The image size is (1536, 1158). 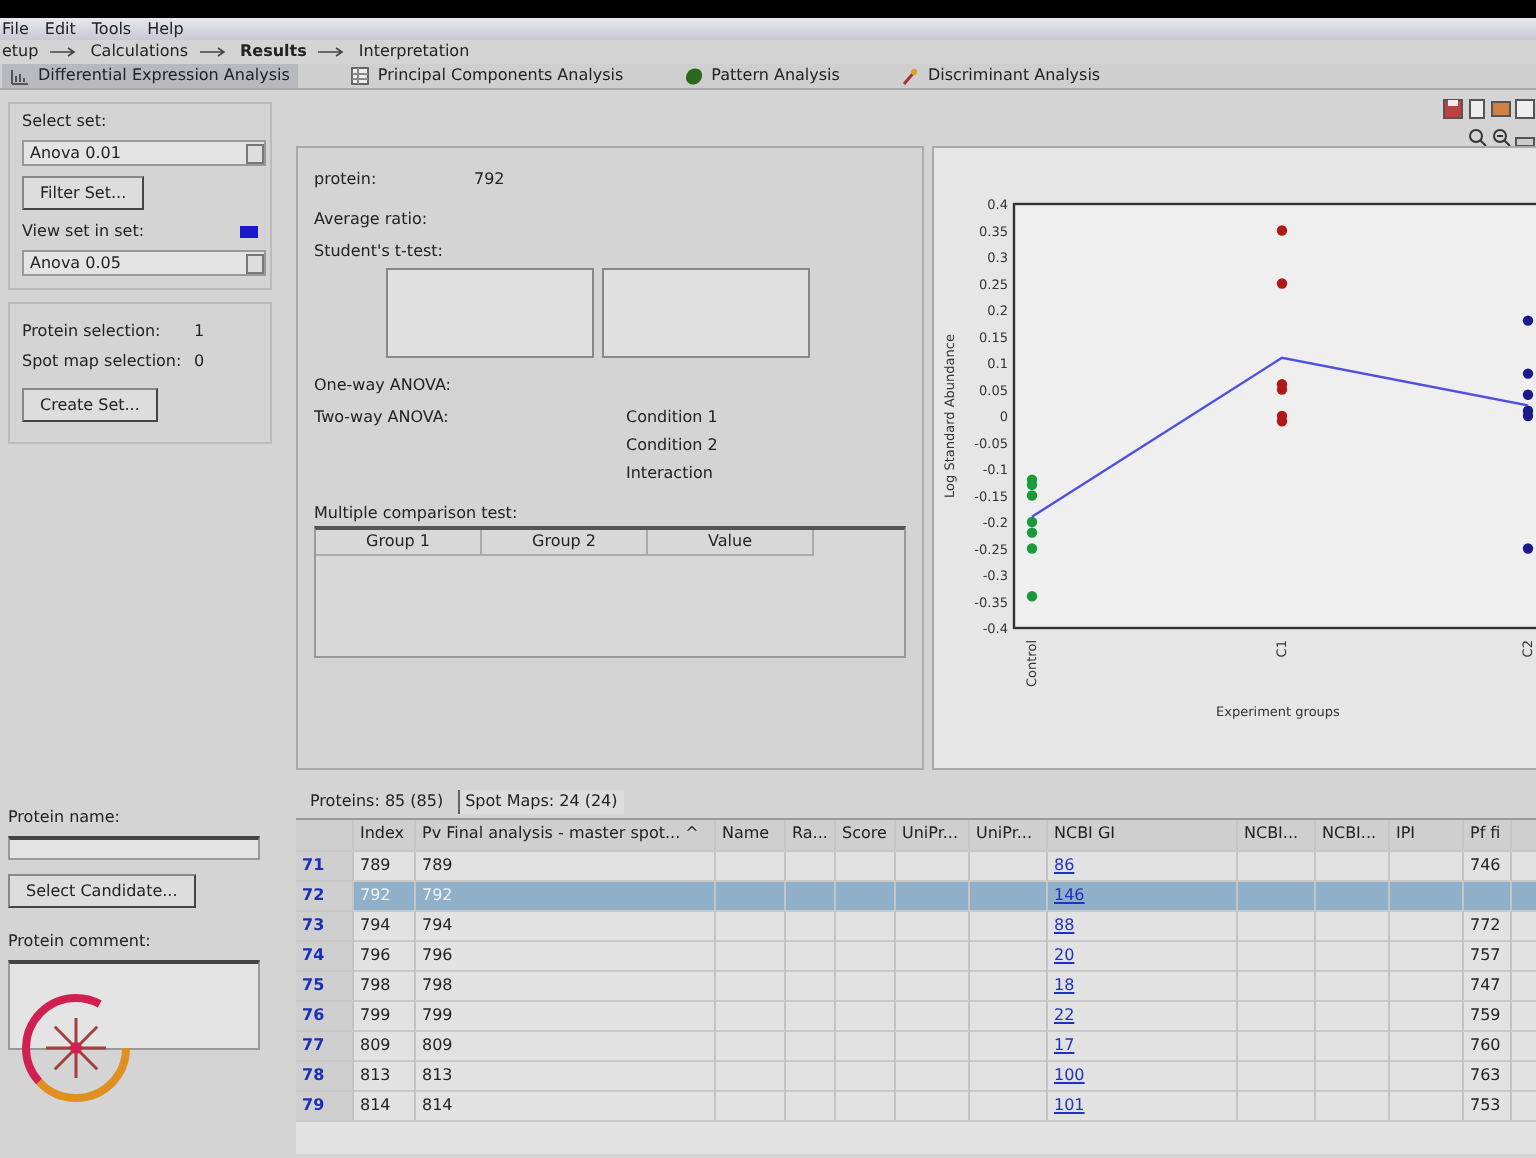 What do you see at coordinates (414, 52) in the screenshot?
I see `workflow-step: Interpretation` at bounding box center [414, 52].